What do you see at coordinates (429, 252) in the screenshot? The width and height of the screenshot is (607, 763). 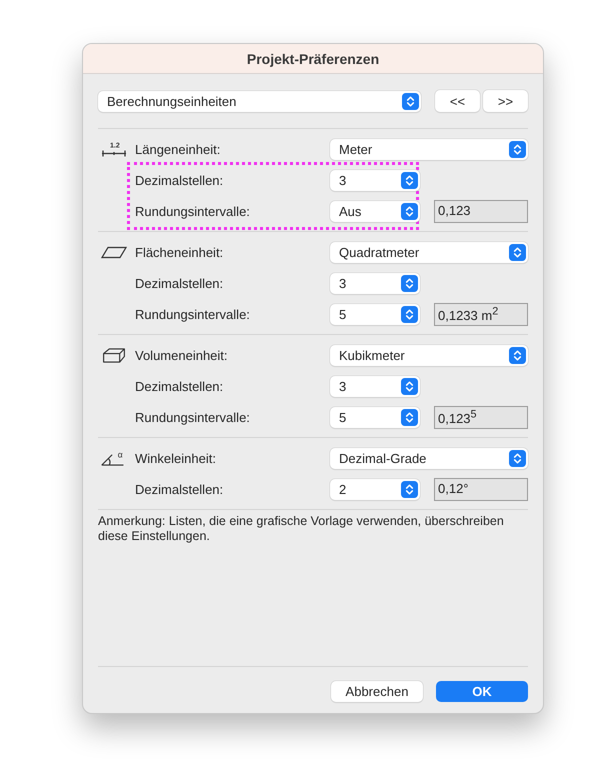 I see `unit-dropdown: Quadratmeter` at bounding box center [429, 252].